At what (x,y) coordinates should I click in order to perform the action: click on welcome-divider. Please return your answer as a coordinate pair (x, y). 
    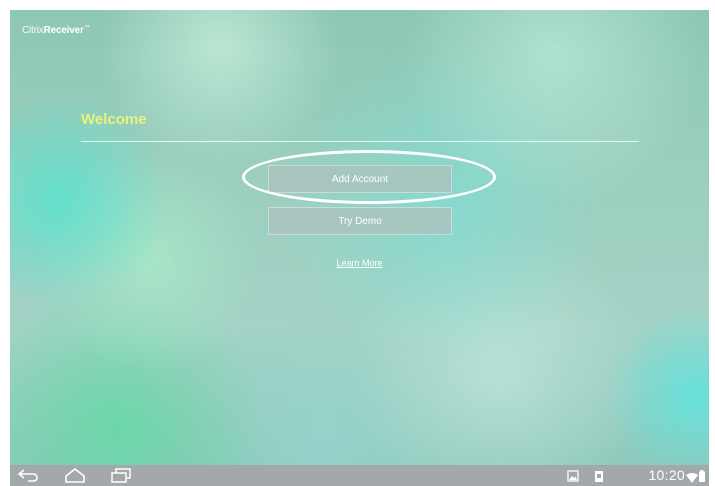
    Looking at the image, I should click on (360, 141).